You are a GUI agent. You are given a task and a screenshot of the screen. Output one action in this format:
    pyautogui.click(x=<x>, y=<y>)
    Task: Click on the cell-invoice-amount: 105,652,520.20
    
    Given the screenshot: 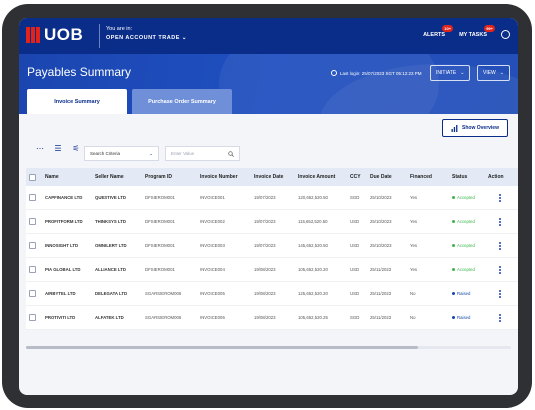 What is the action you would take?
    pyautogui.click(x=313, y=269)
    